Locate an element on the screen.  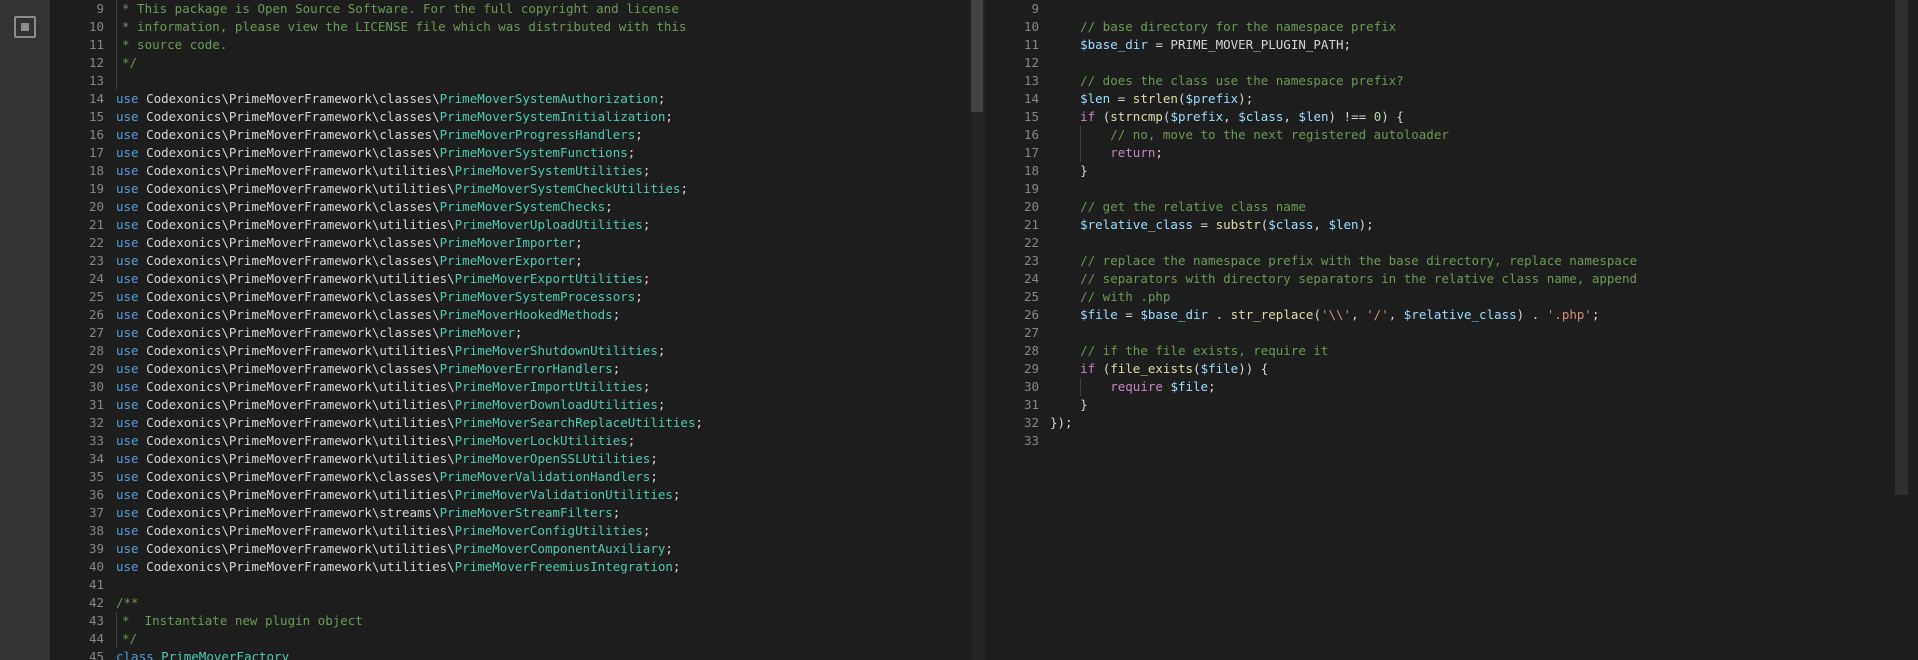
code-line: if (file_exists($file)) { is located at coordinates (1343, 369).